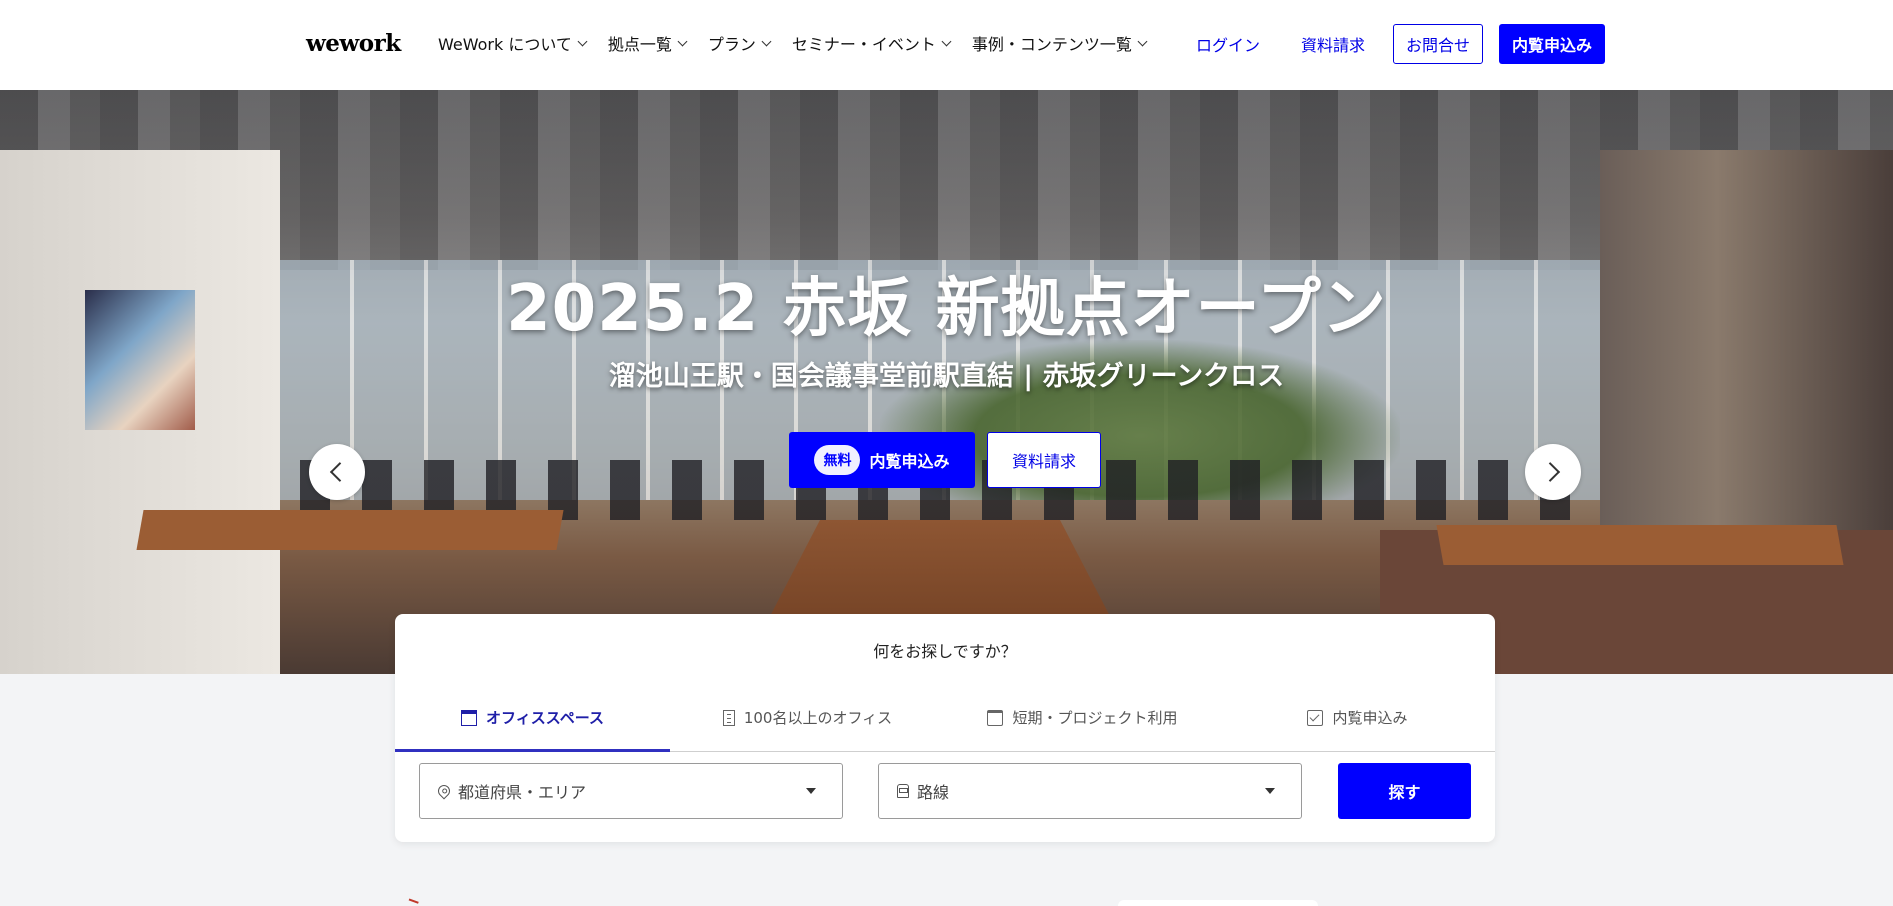 The height and width of the screenshot is (906, 1893). Describe the element at coordinates (731, 44) in the screenshot. I see `nav-label: プラン` at that location.